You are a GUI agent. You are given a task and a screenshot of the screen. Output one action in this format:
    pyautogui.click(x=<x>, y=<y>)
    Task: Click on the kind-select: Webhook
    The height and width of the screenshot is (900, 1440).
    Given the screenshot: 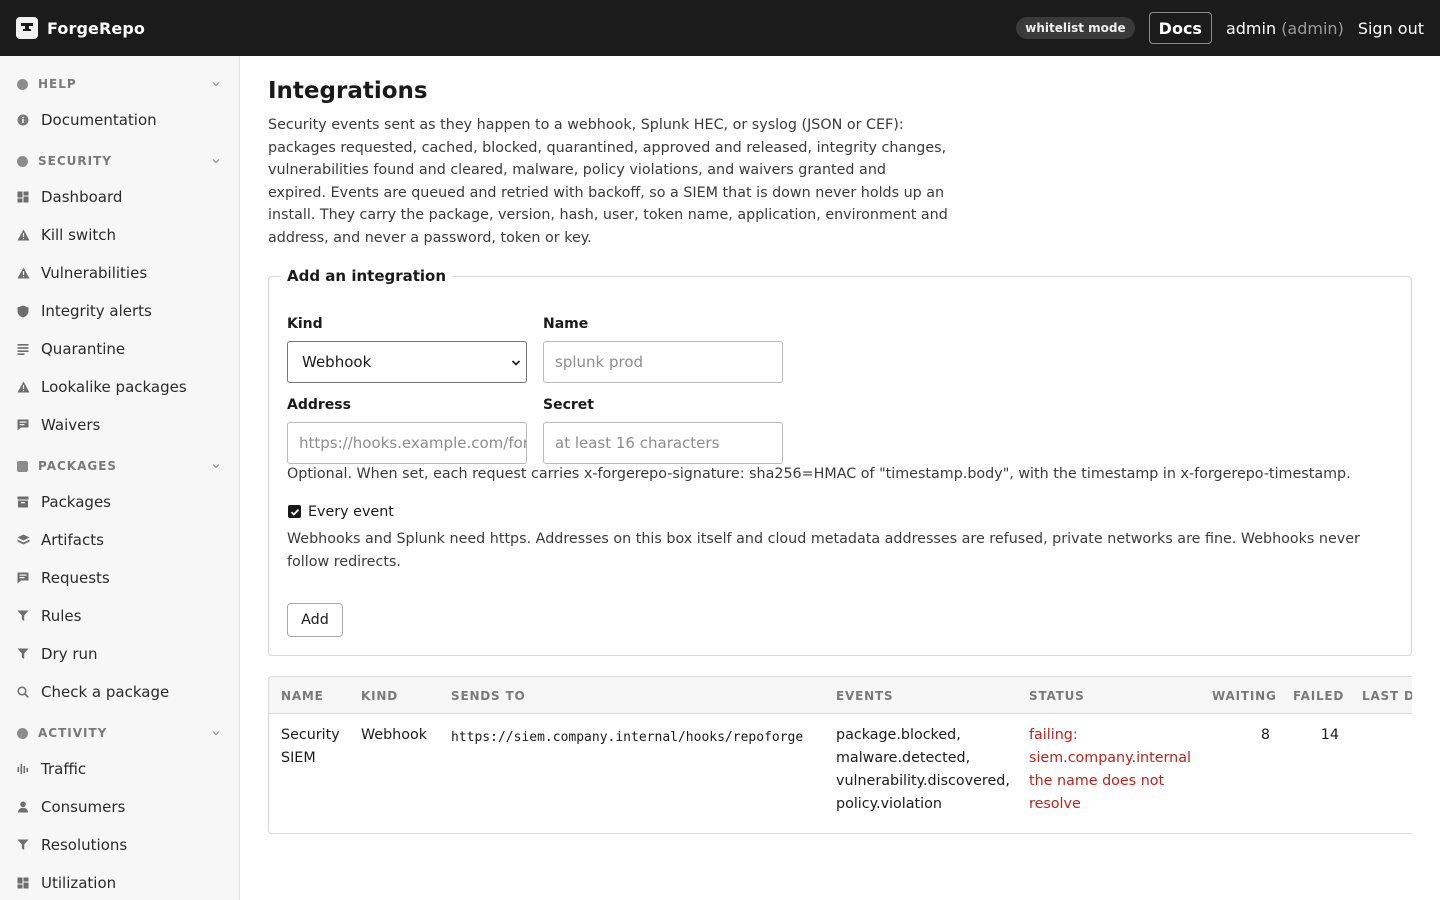 What is the action you would take?
    pyautogui.click(x=407, y=362)
    